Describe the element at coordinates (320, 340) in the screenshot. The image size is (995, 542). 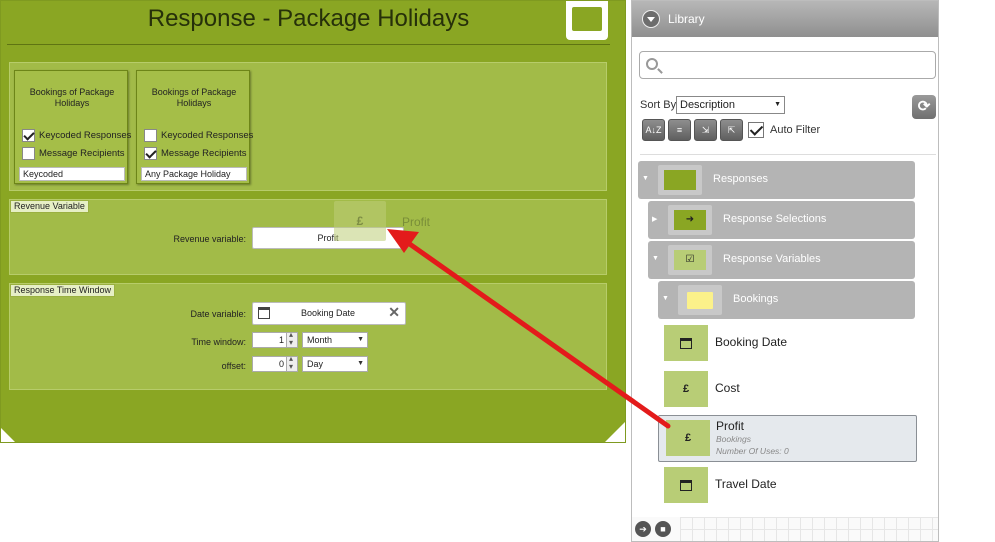
I see `time-window-unit-value: Month` at that location.